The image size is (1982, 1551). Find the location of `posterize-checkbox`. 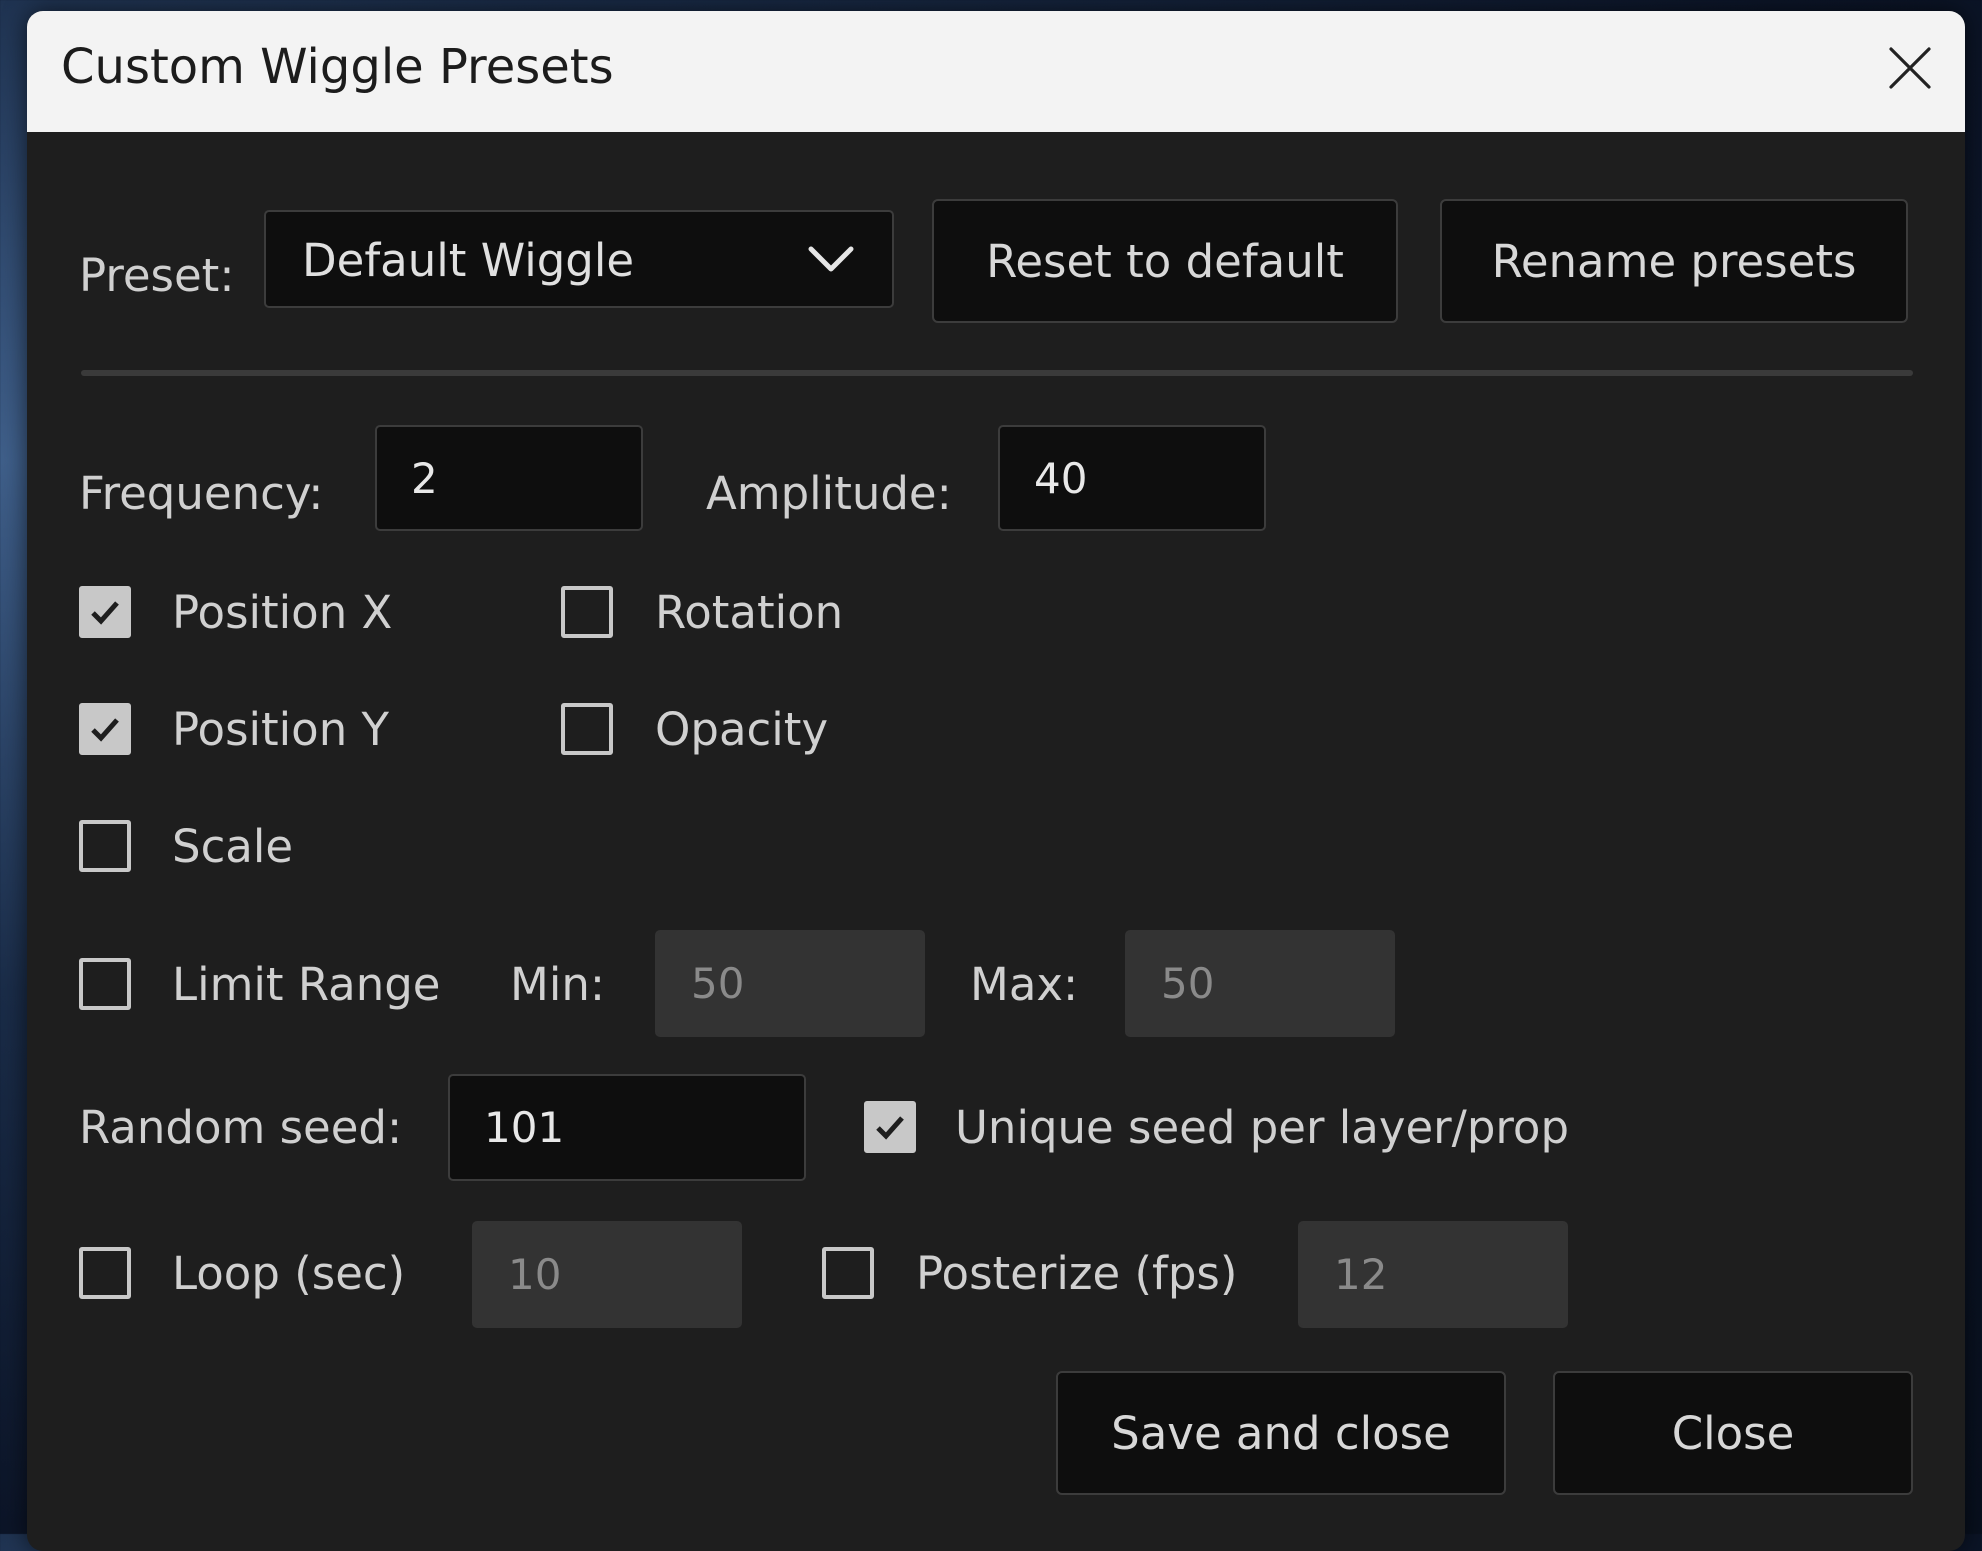

posterize-checkbox is located at coordinates (848, 1273).